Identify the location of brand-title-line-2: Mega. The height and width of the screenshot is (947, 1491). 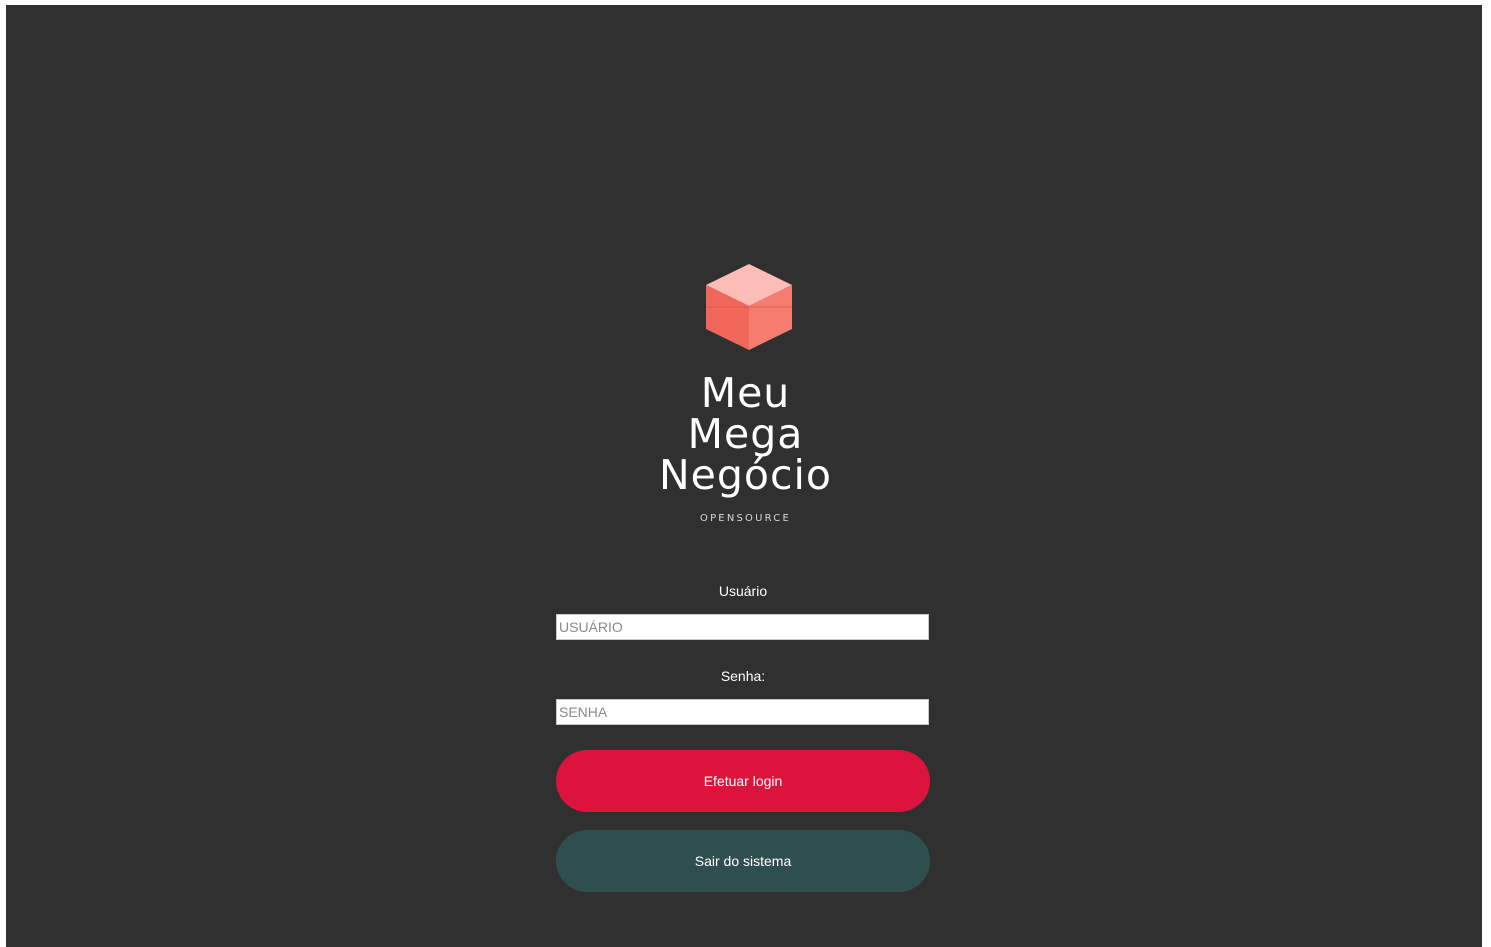
(745, 434).